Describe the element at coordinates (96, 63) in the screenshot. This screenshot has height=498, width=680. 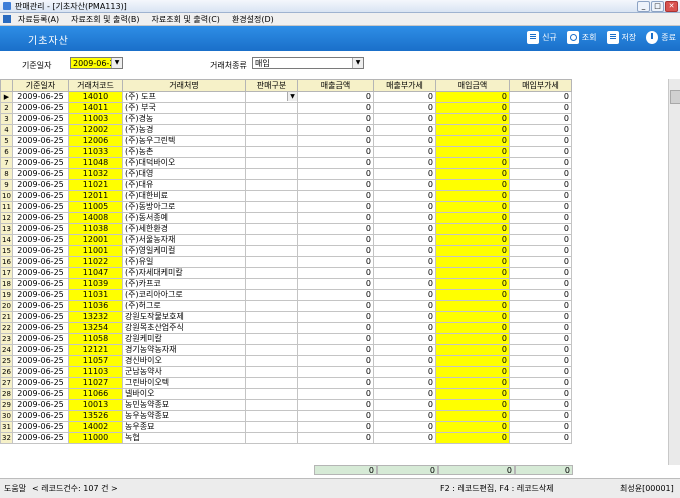
I see `date-select: 2009-06-25 ▼` at that location.